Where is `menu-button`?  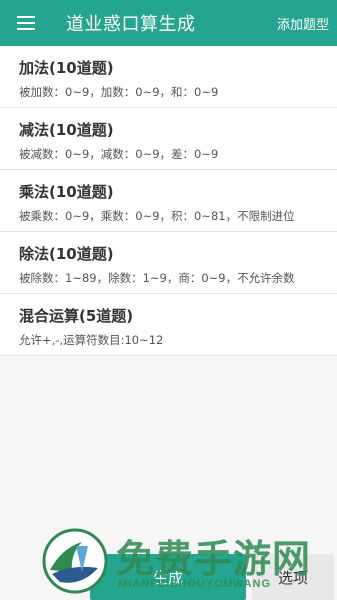
menu-button is located at coordinates (26, 23).